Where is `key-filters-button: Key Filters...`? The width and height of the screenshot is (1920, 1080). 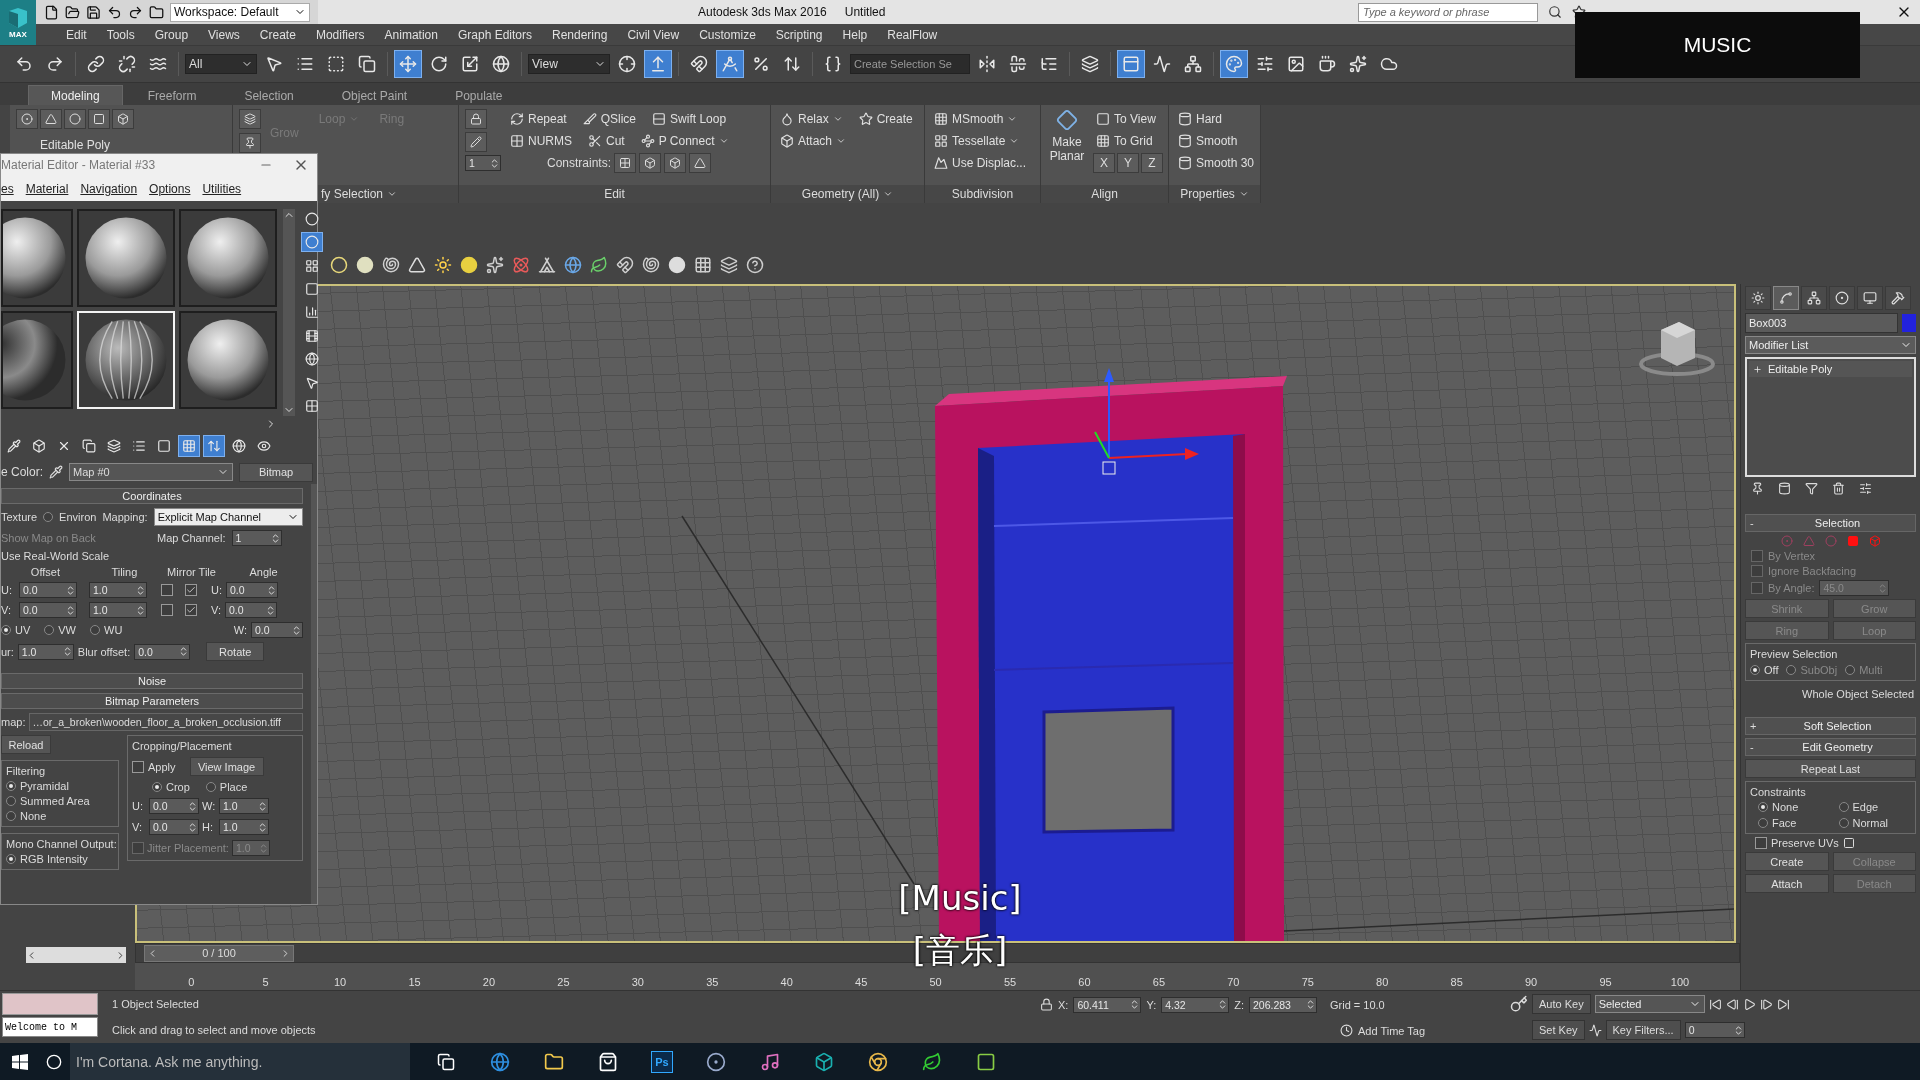 key-filters-button: Key Filters... is located at coordinates (1643, 1030).